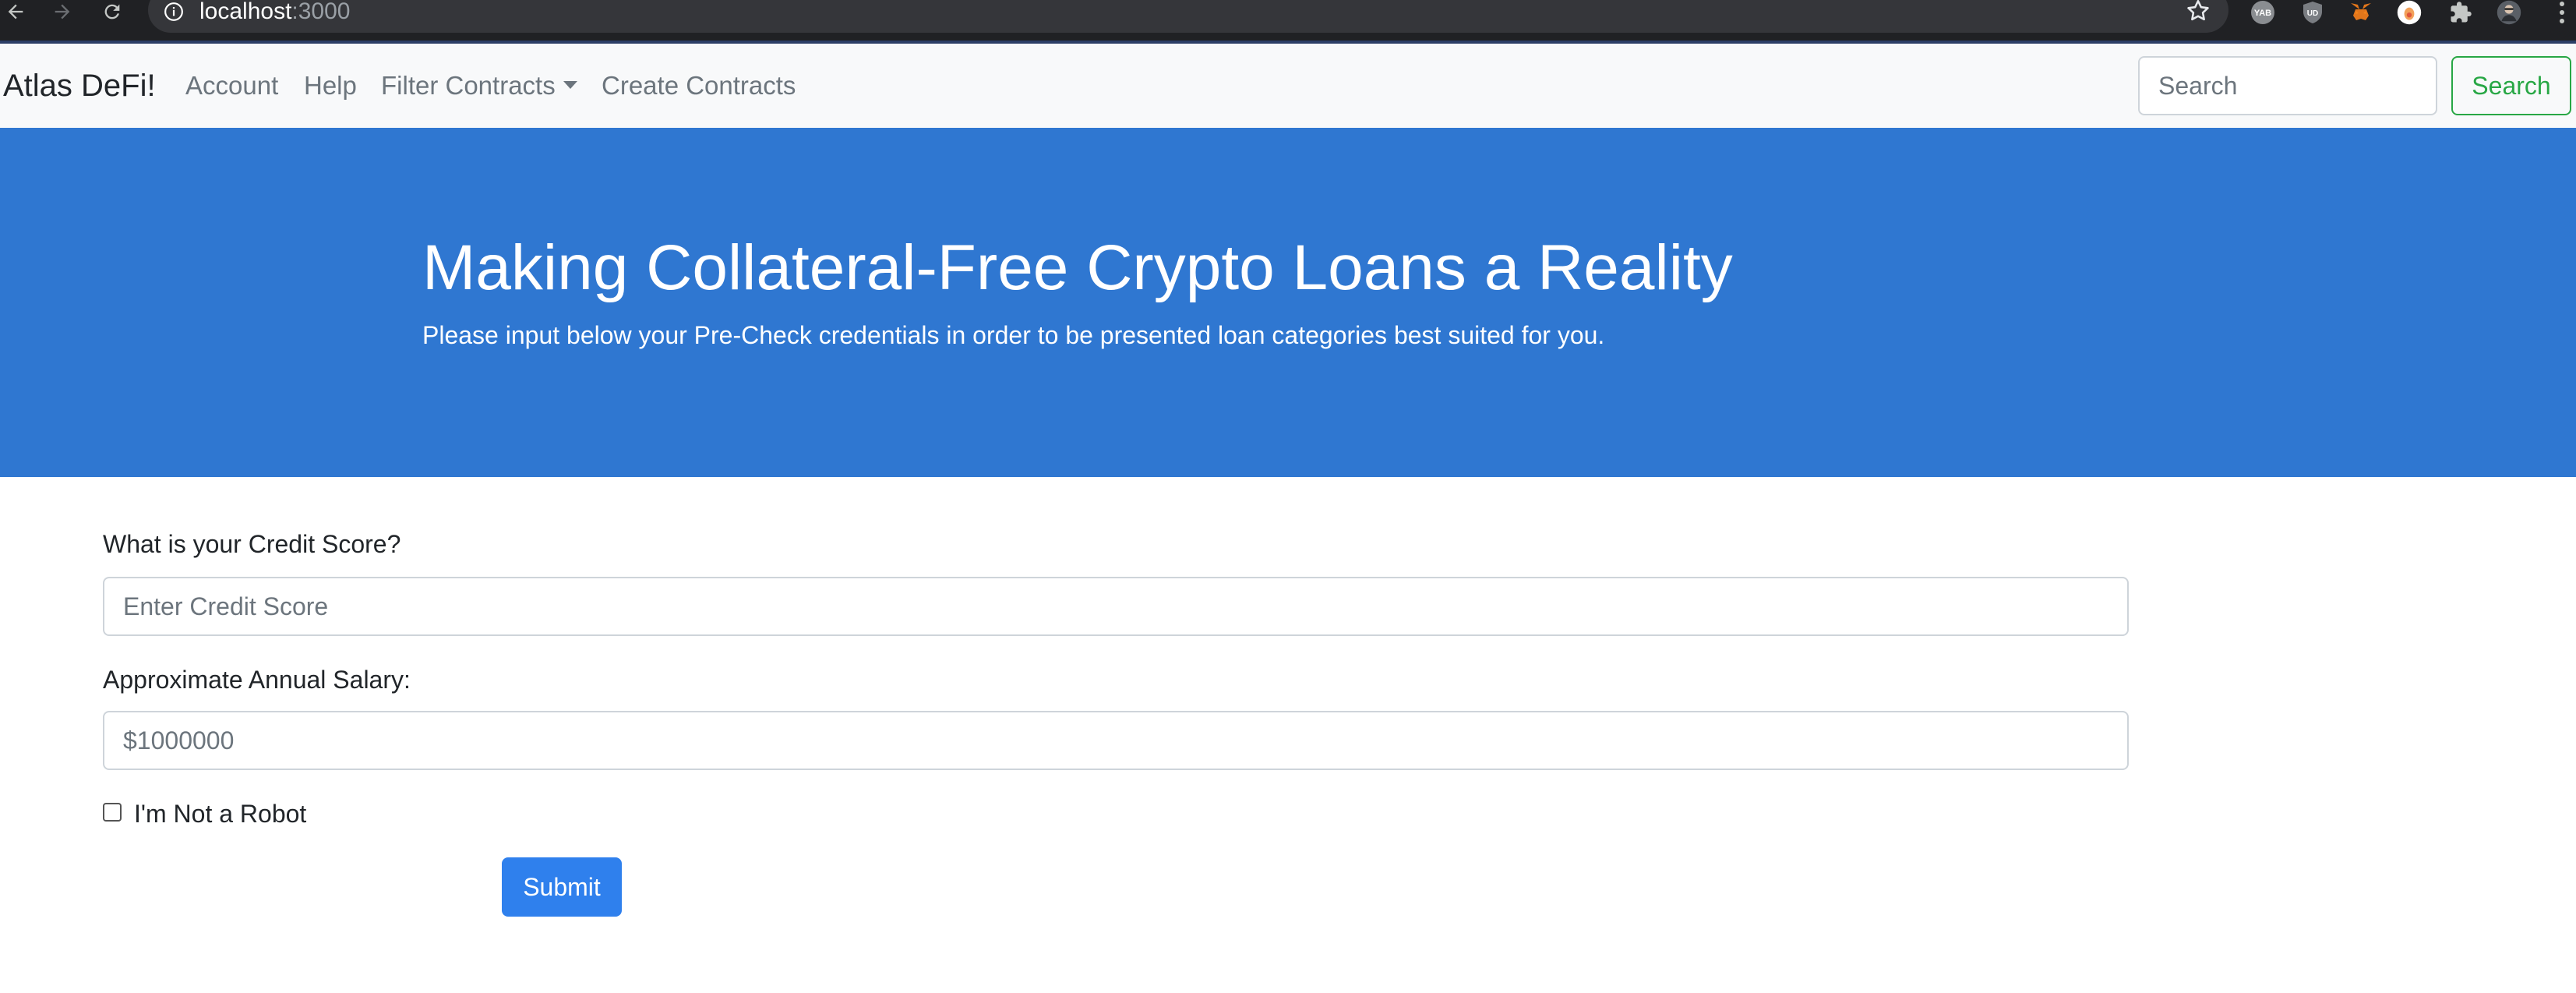  What do you see at coordinates (2409, 13) in the screenshot?
I see `wallet-extension-icon` at bounding box center [2409, 13].